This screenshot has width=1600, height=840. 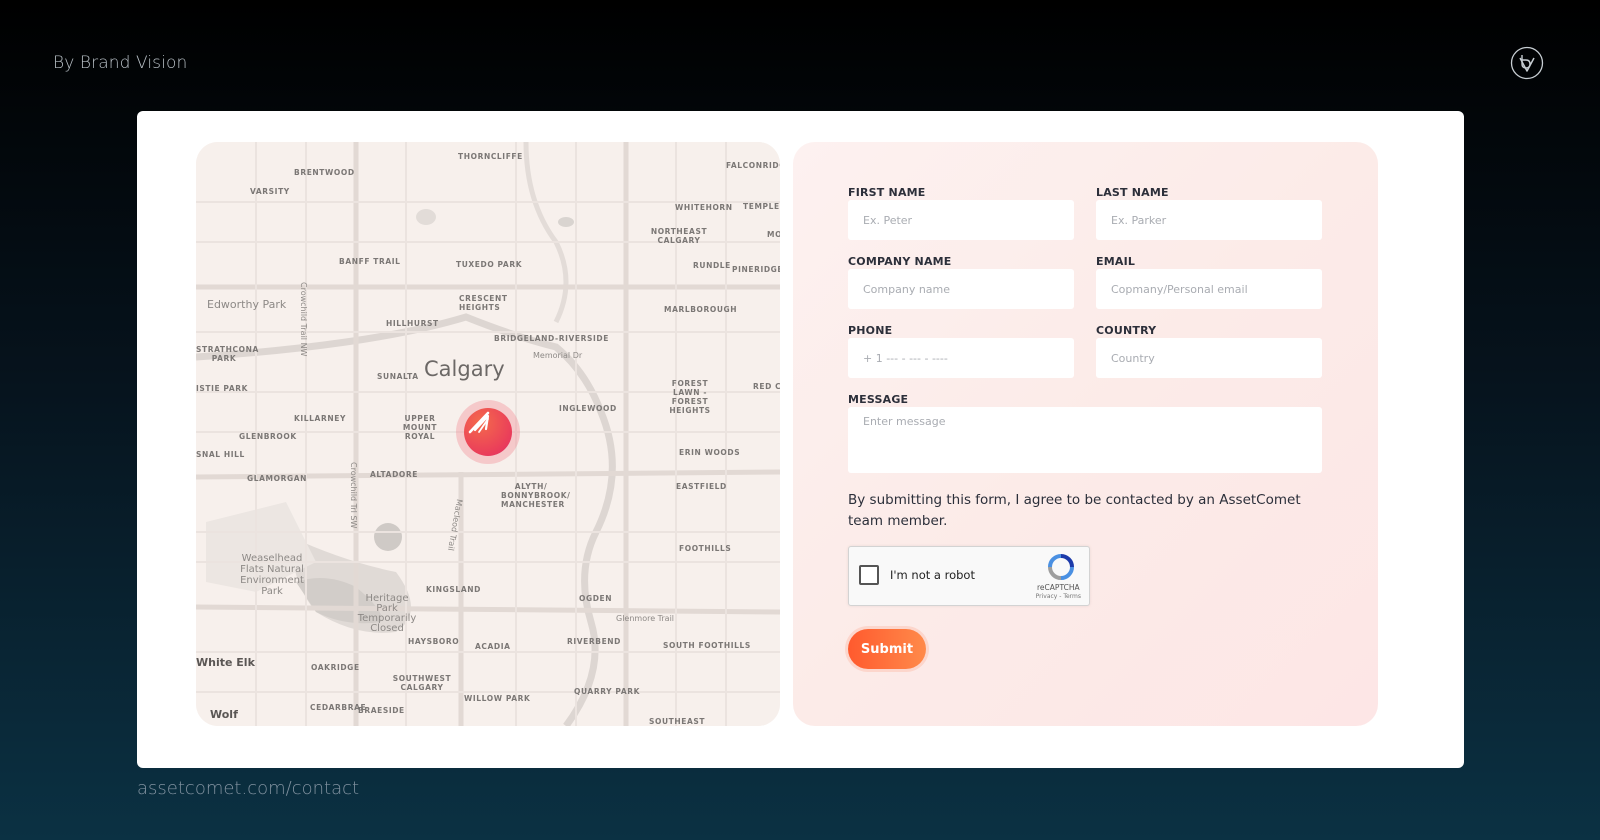 I want to click on map-label: TEMPLE, so click(x=761, y=206).